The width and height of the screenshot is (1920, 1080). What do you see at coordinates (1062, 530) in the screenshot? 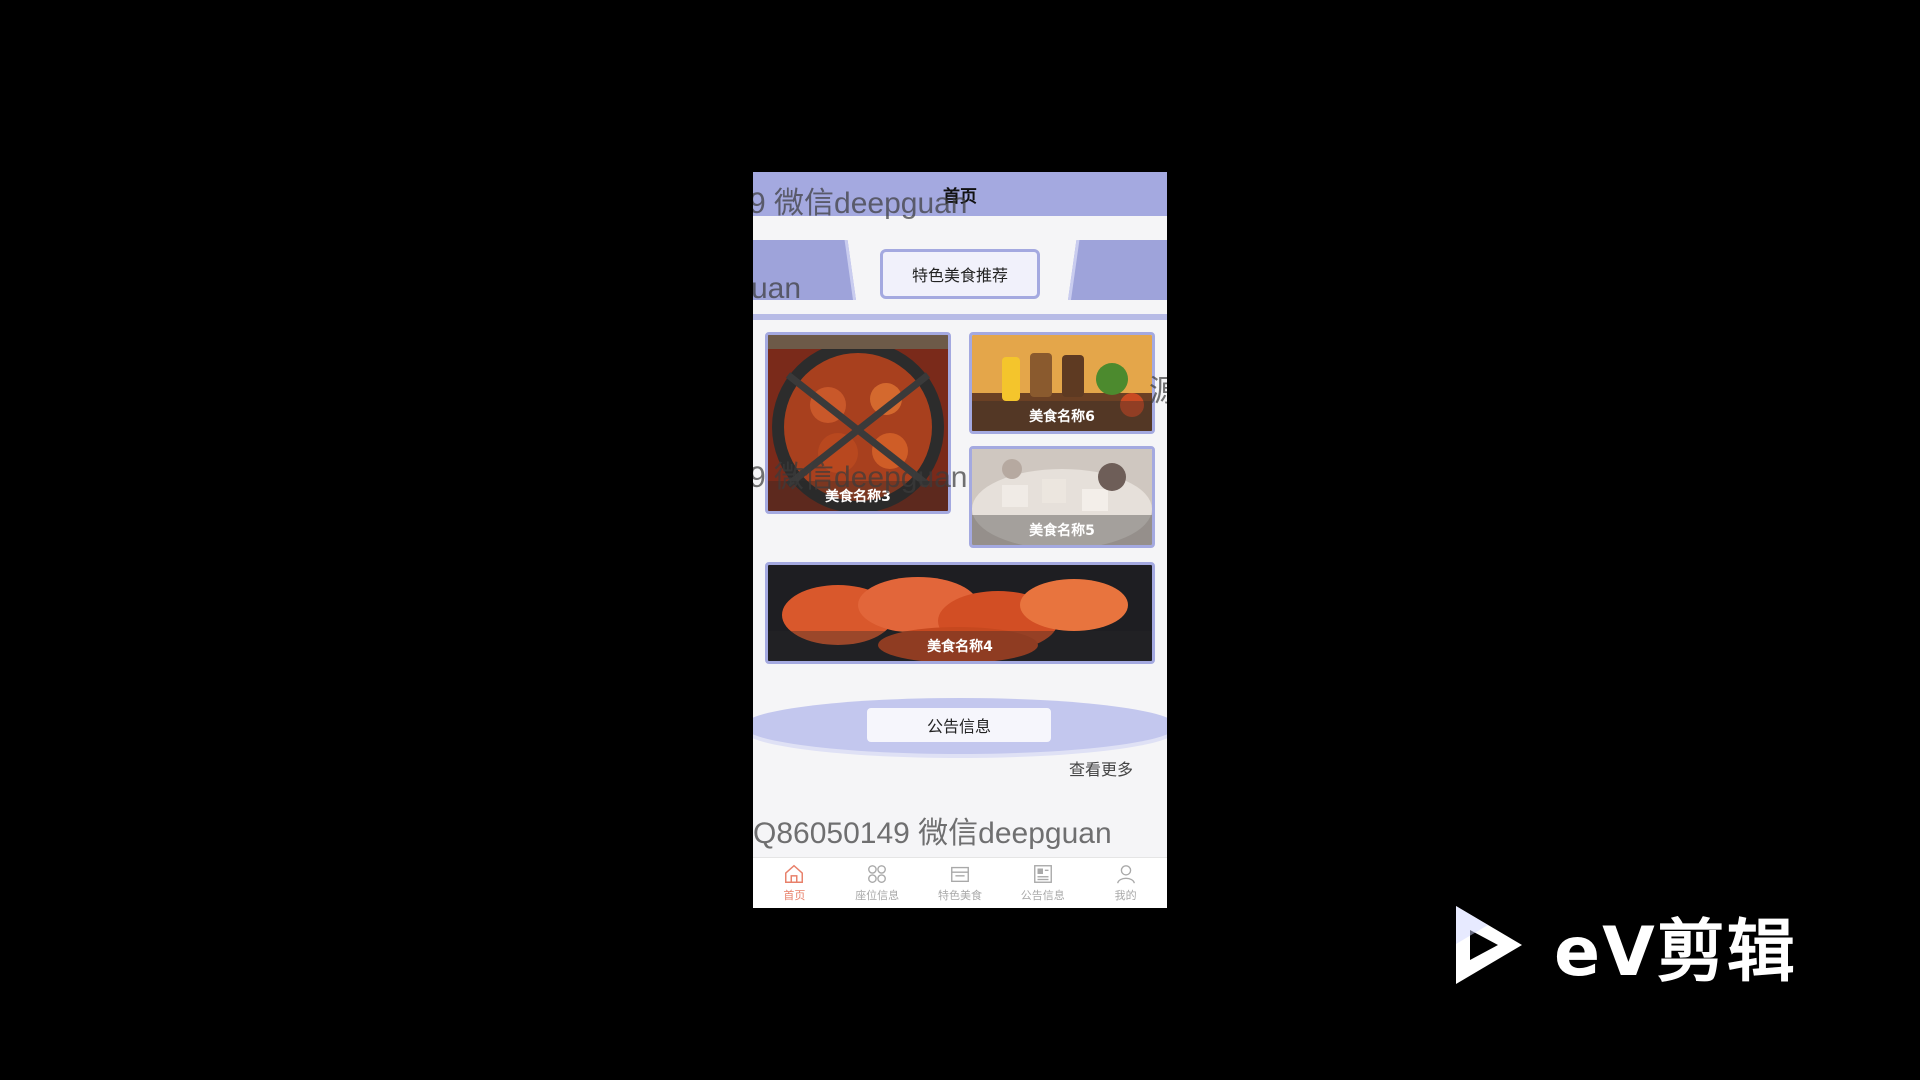
I see `food-name-label: 美食名称5` at bounding box center [1062, 530].